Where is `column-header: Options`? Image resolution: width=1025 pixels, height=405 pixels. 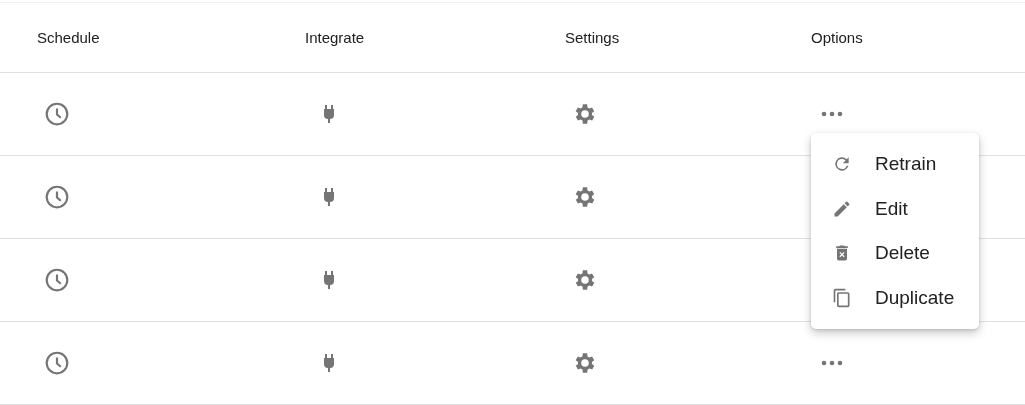
column-header: Options is located at coordinates (837, 37).